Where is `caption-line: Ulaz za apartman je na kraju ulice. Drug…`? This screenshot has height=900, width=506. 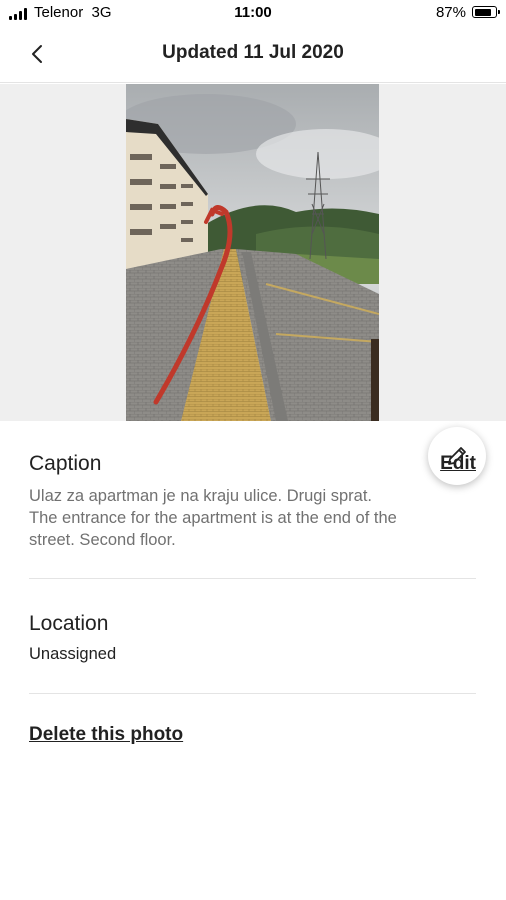
caption-line: Ulaz za apartman je na kraju ulice. Drug… is located at coordinates (200, 496).